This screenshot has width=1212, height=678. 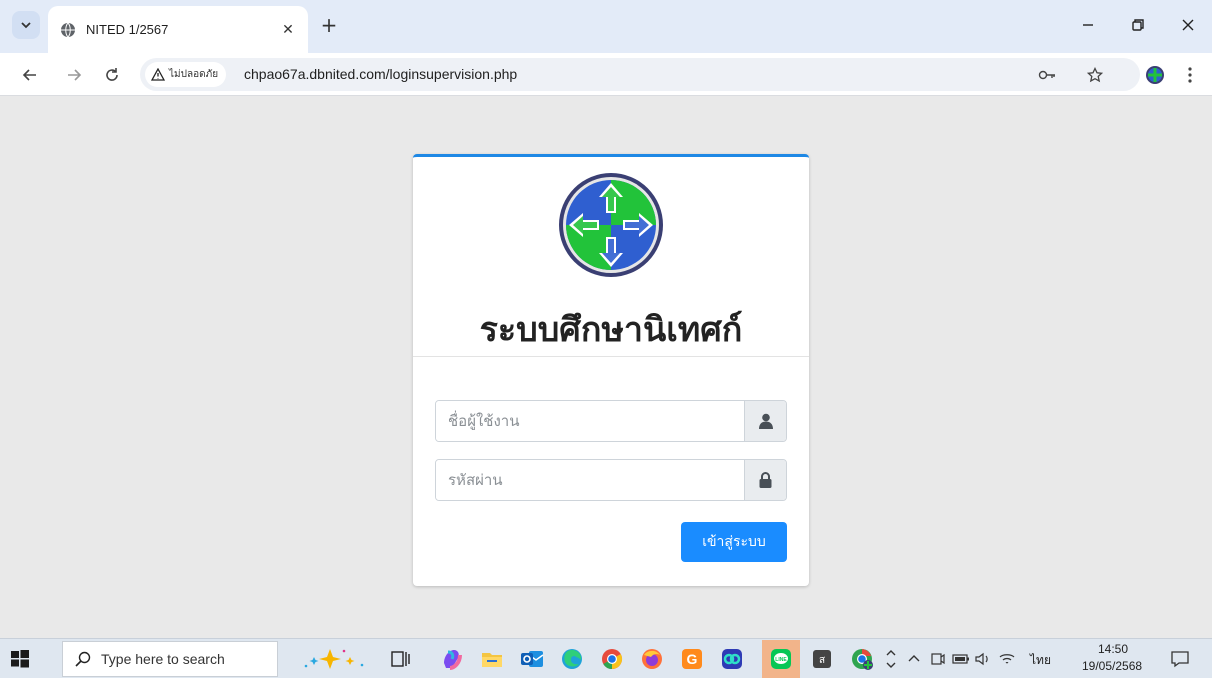 I want to click on lock-icon, so click(x=765, y=480).